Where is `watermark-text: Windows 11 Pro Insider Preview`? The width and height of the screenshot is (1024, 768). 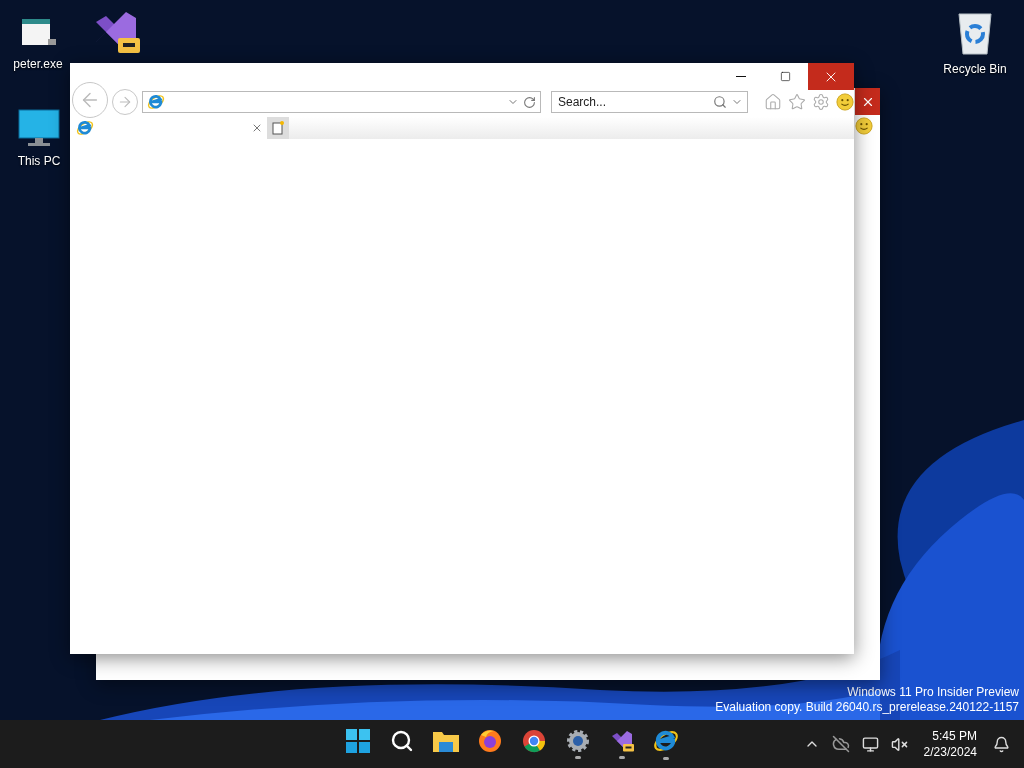
watermark-text: Windows 11 Pro Insider Preview is located at coordinates (933, 692).